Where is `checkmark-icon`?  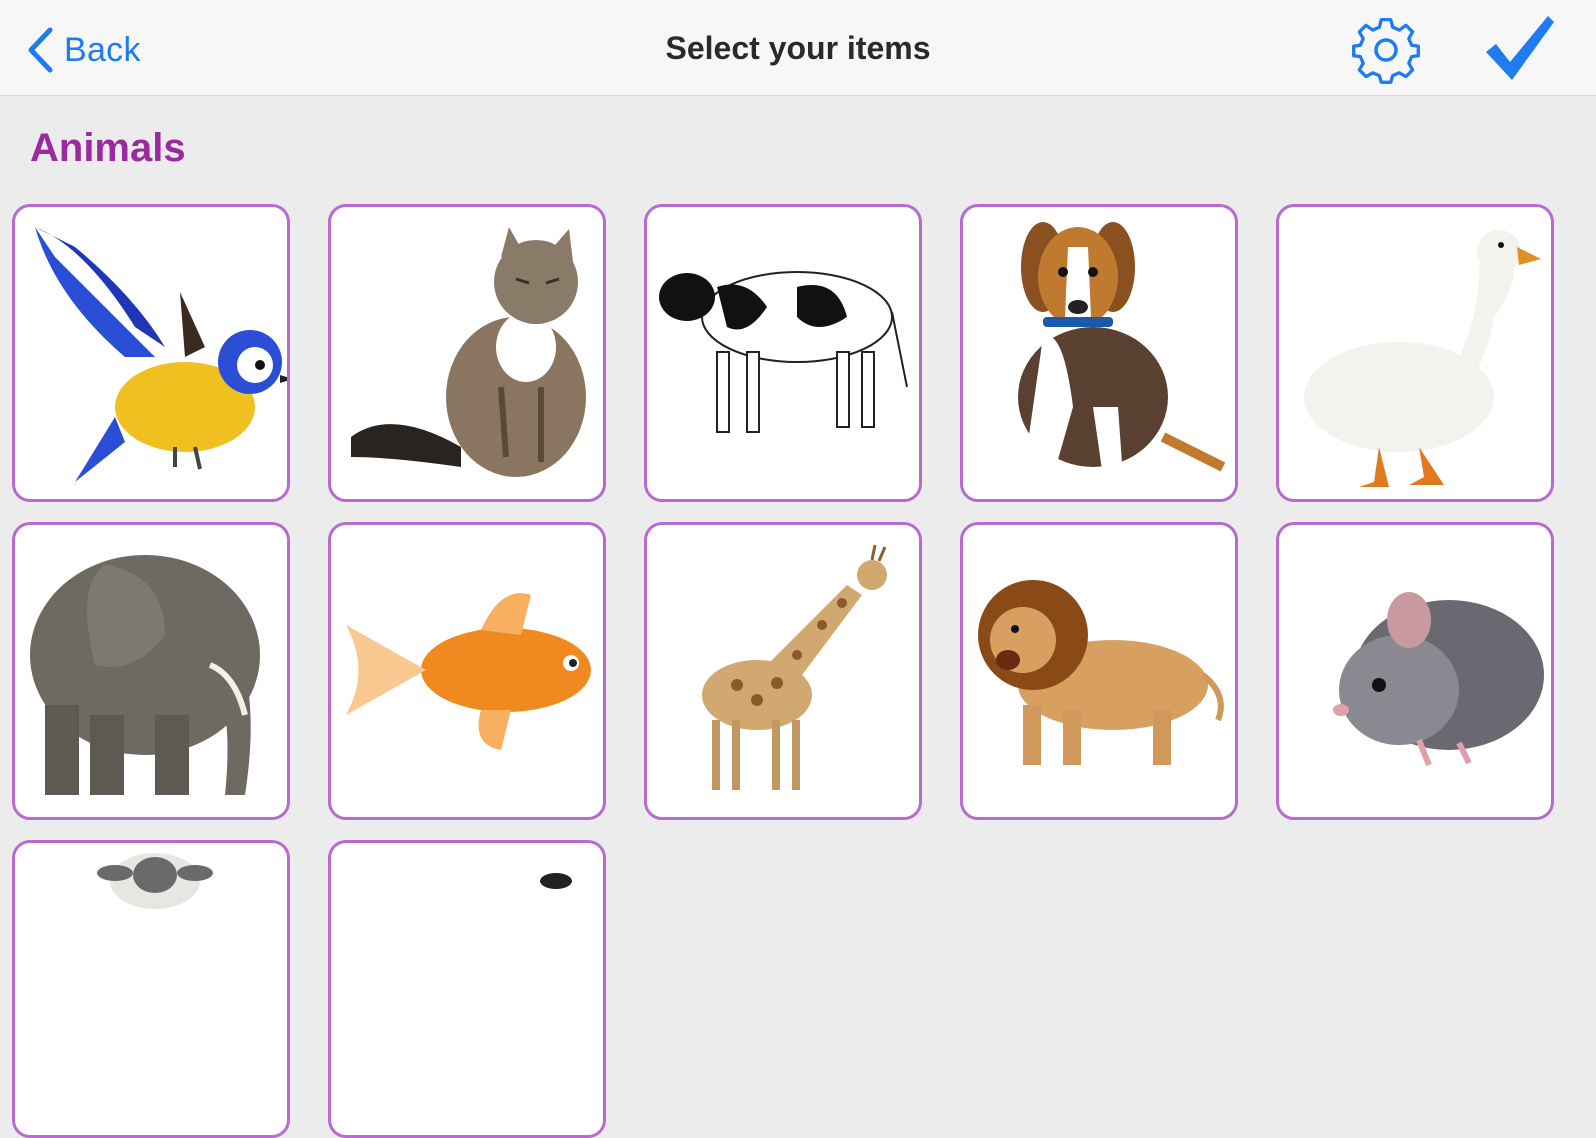
checkmark-icon is located at coordinates (1520, 49).